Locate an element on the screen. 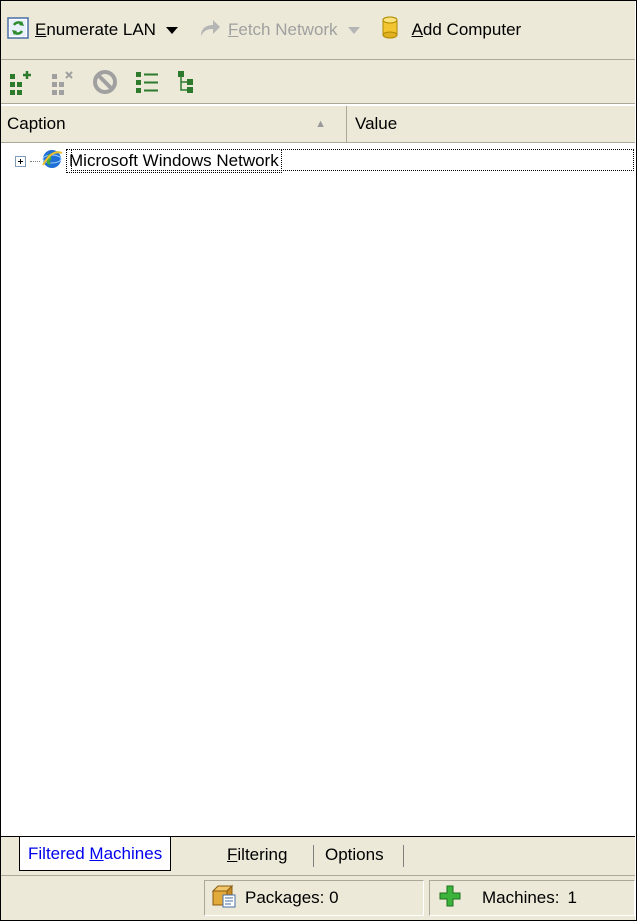 The image size is (637, 921). tab-options: Options is located at coordinates (354, 855).